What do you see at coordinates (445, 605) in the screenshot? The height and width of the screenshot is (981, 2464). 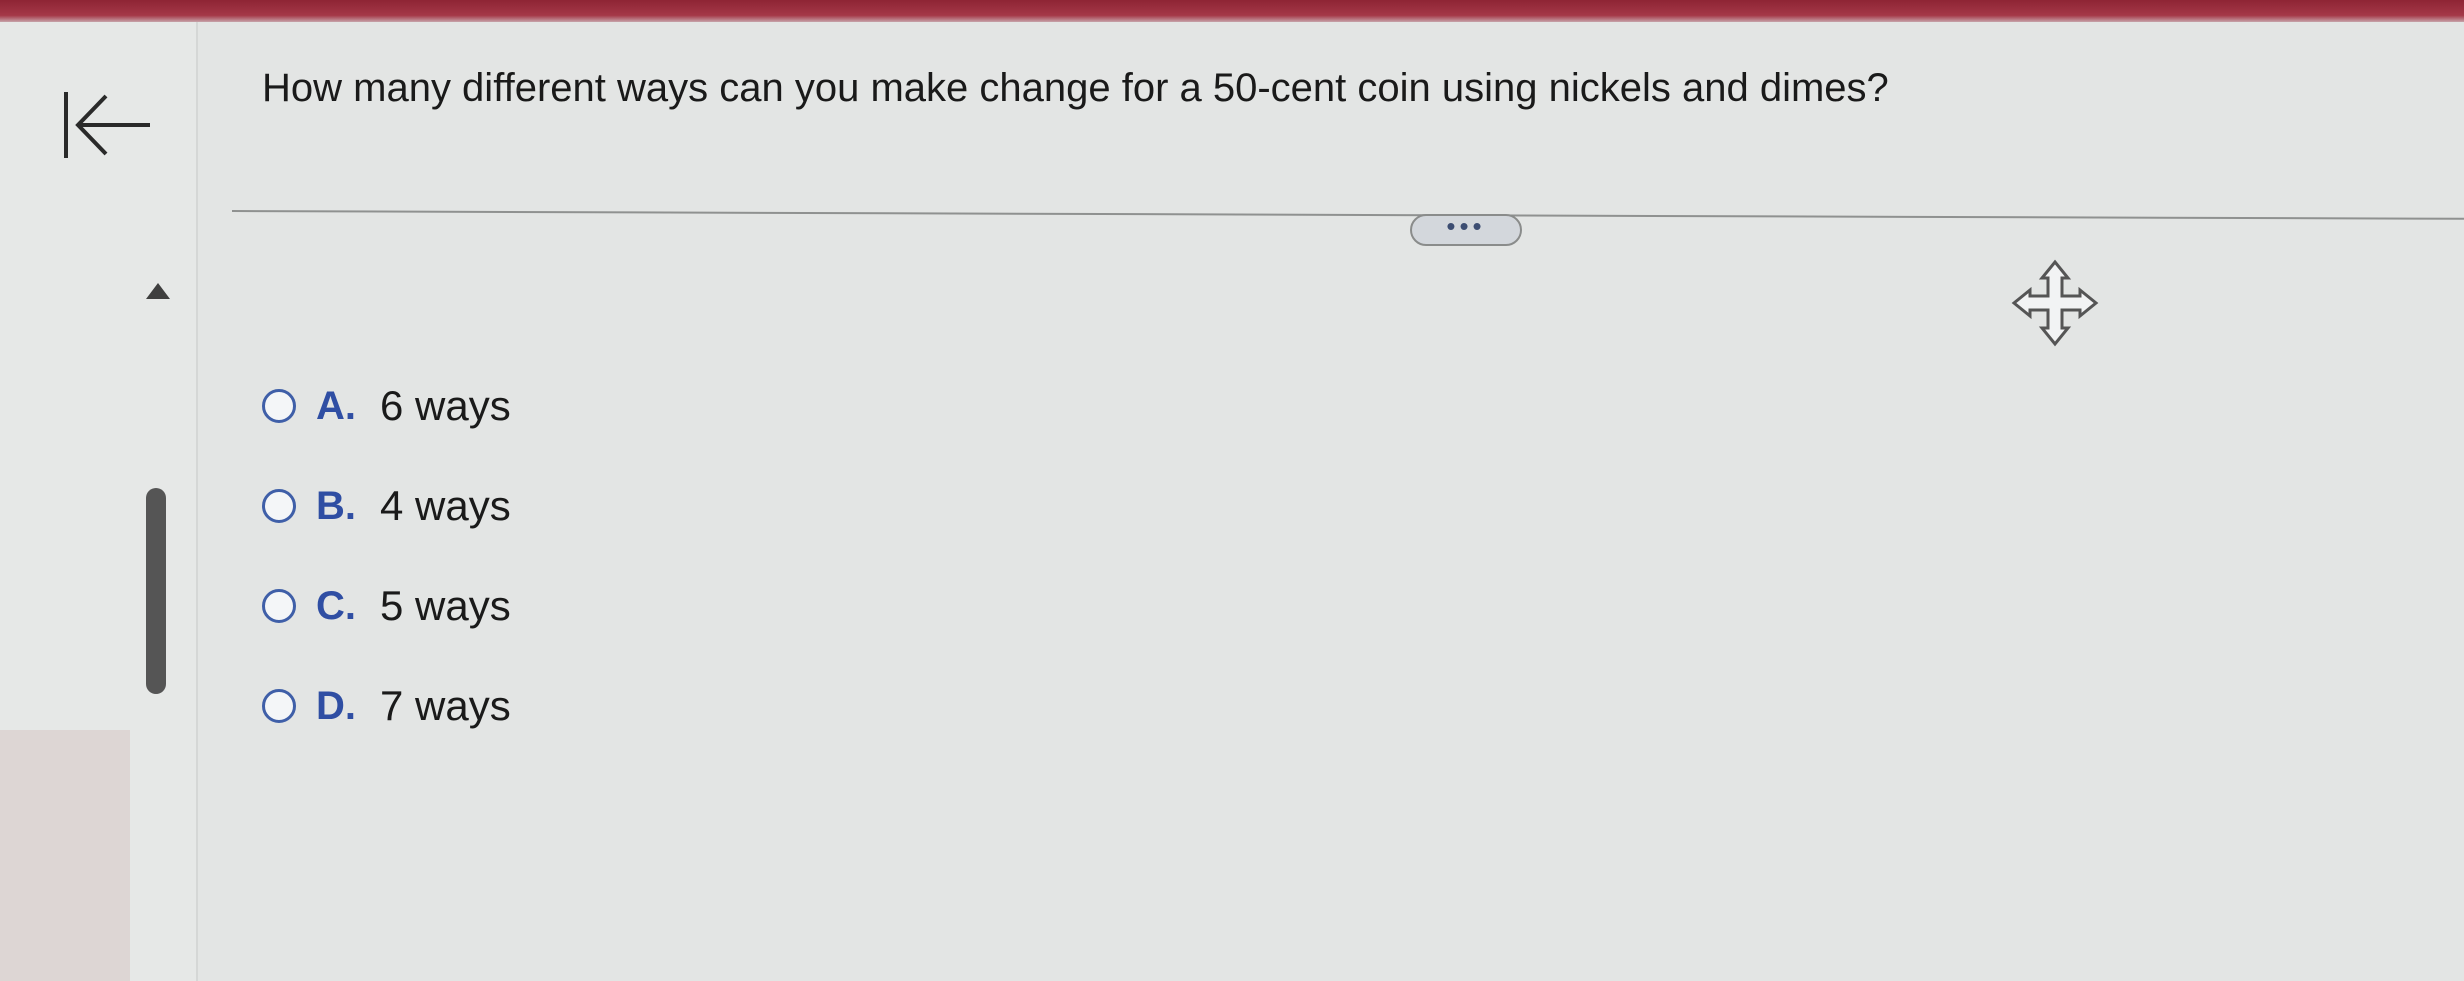 I see `option-text: 5 ways` at bounding box center [445, 605].